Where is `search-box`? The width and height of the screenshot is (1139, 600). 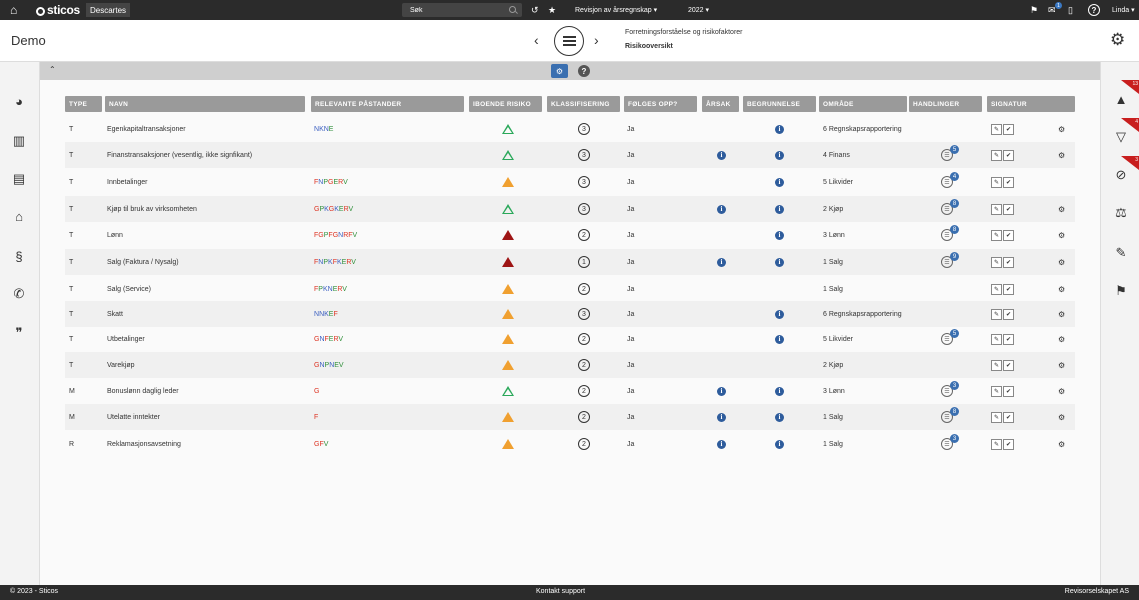 search-box is located at coordinates (462, 10).